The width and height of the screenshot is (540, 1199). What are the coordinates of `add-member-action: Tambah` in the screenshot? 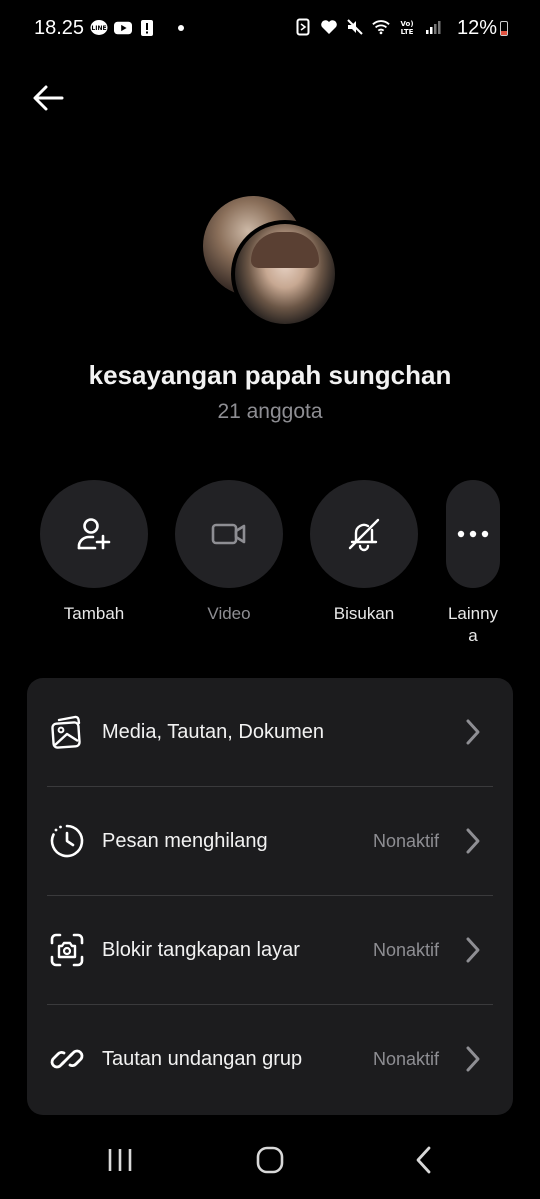 It's located at (94, 552).